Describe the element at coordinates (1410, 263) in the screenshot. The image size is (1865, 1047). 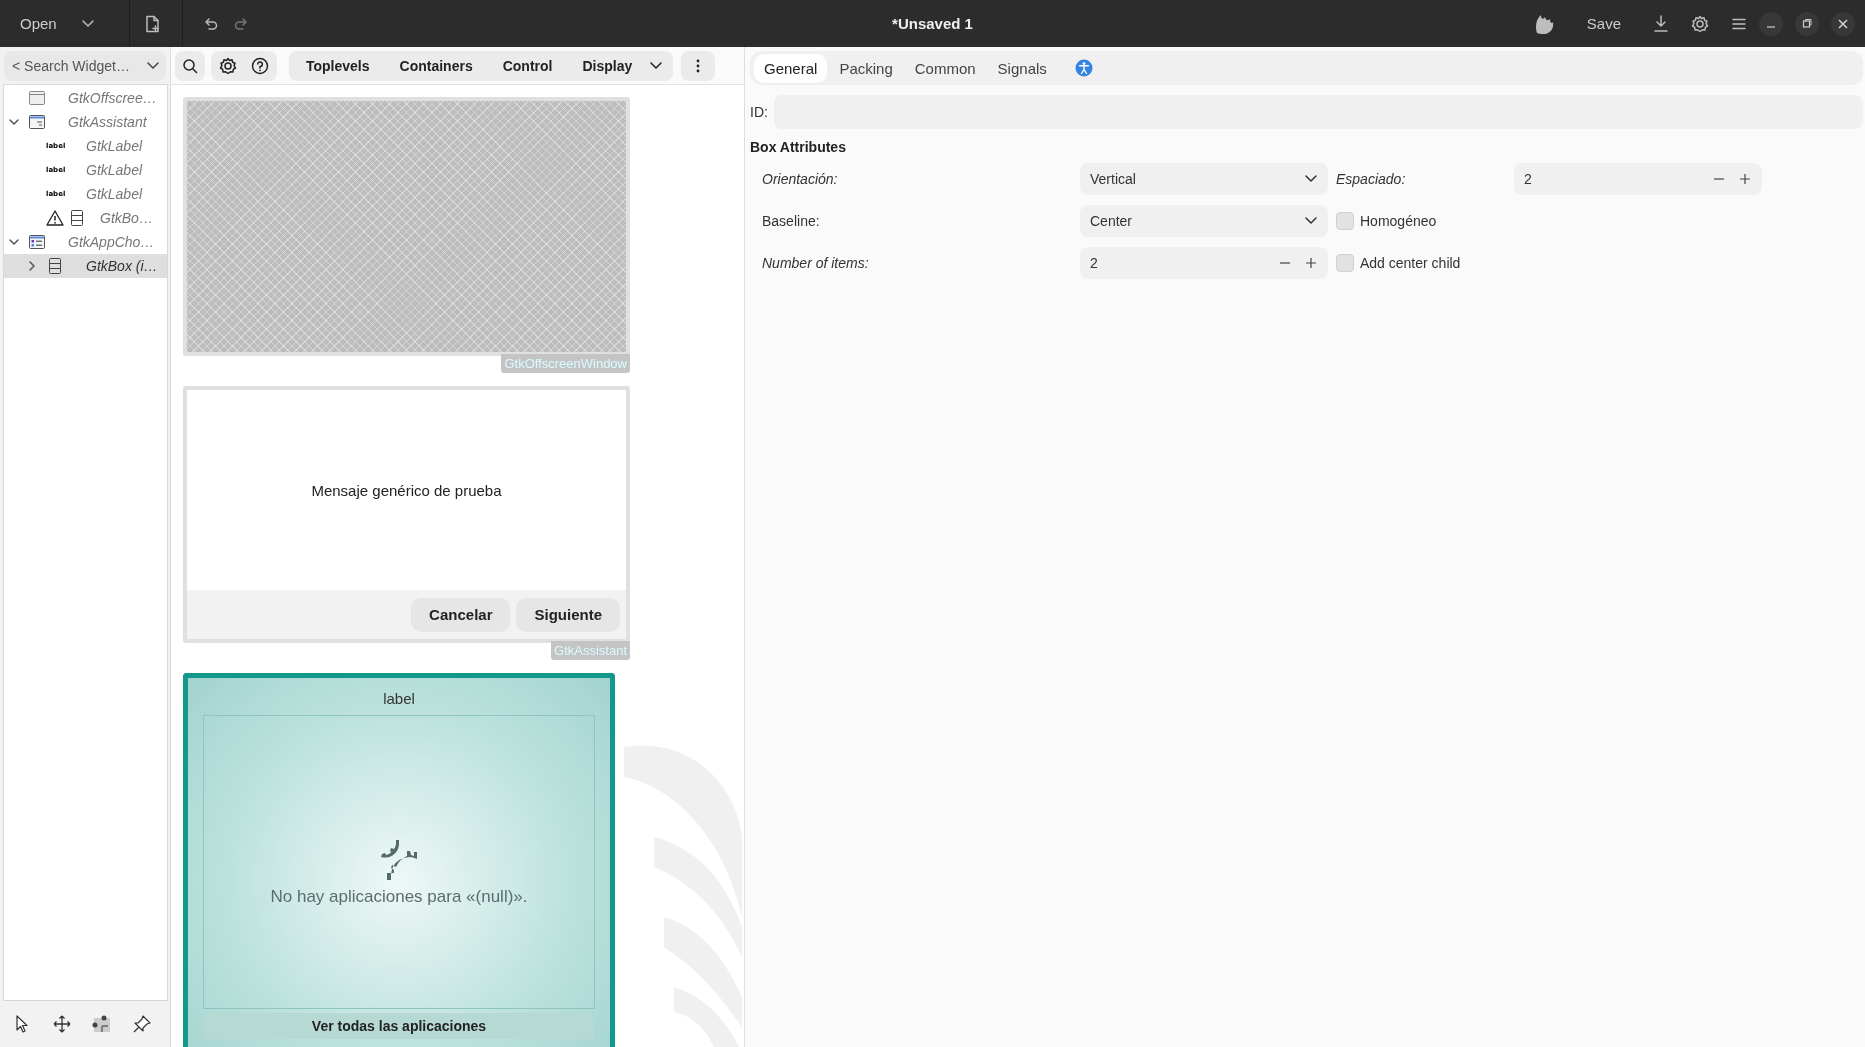
I see `checkbox-label: Add center child` at that location.